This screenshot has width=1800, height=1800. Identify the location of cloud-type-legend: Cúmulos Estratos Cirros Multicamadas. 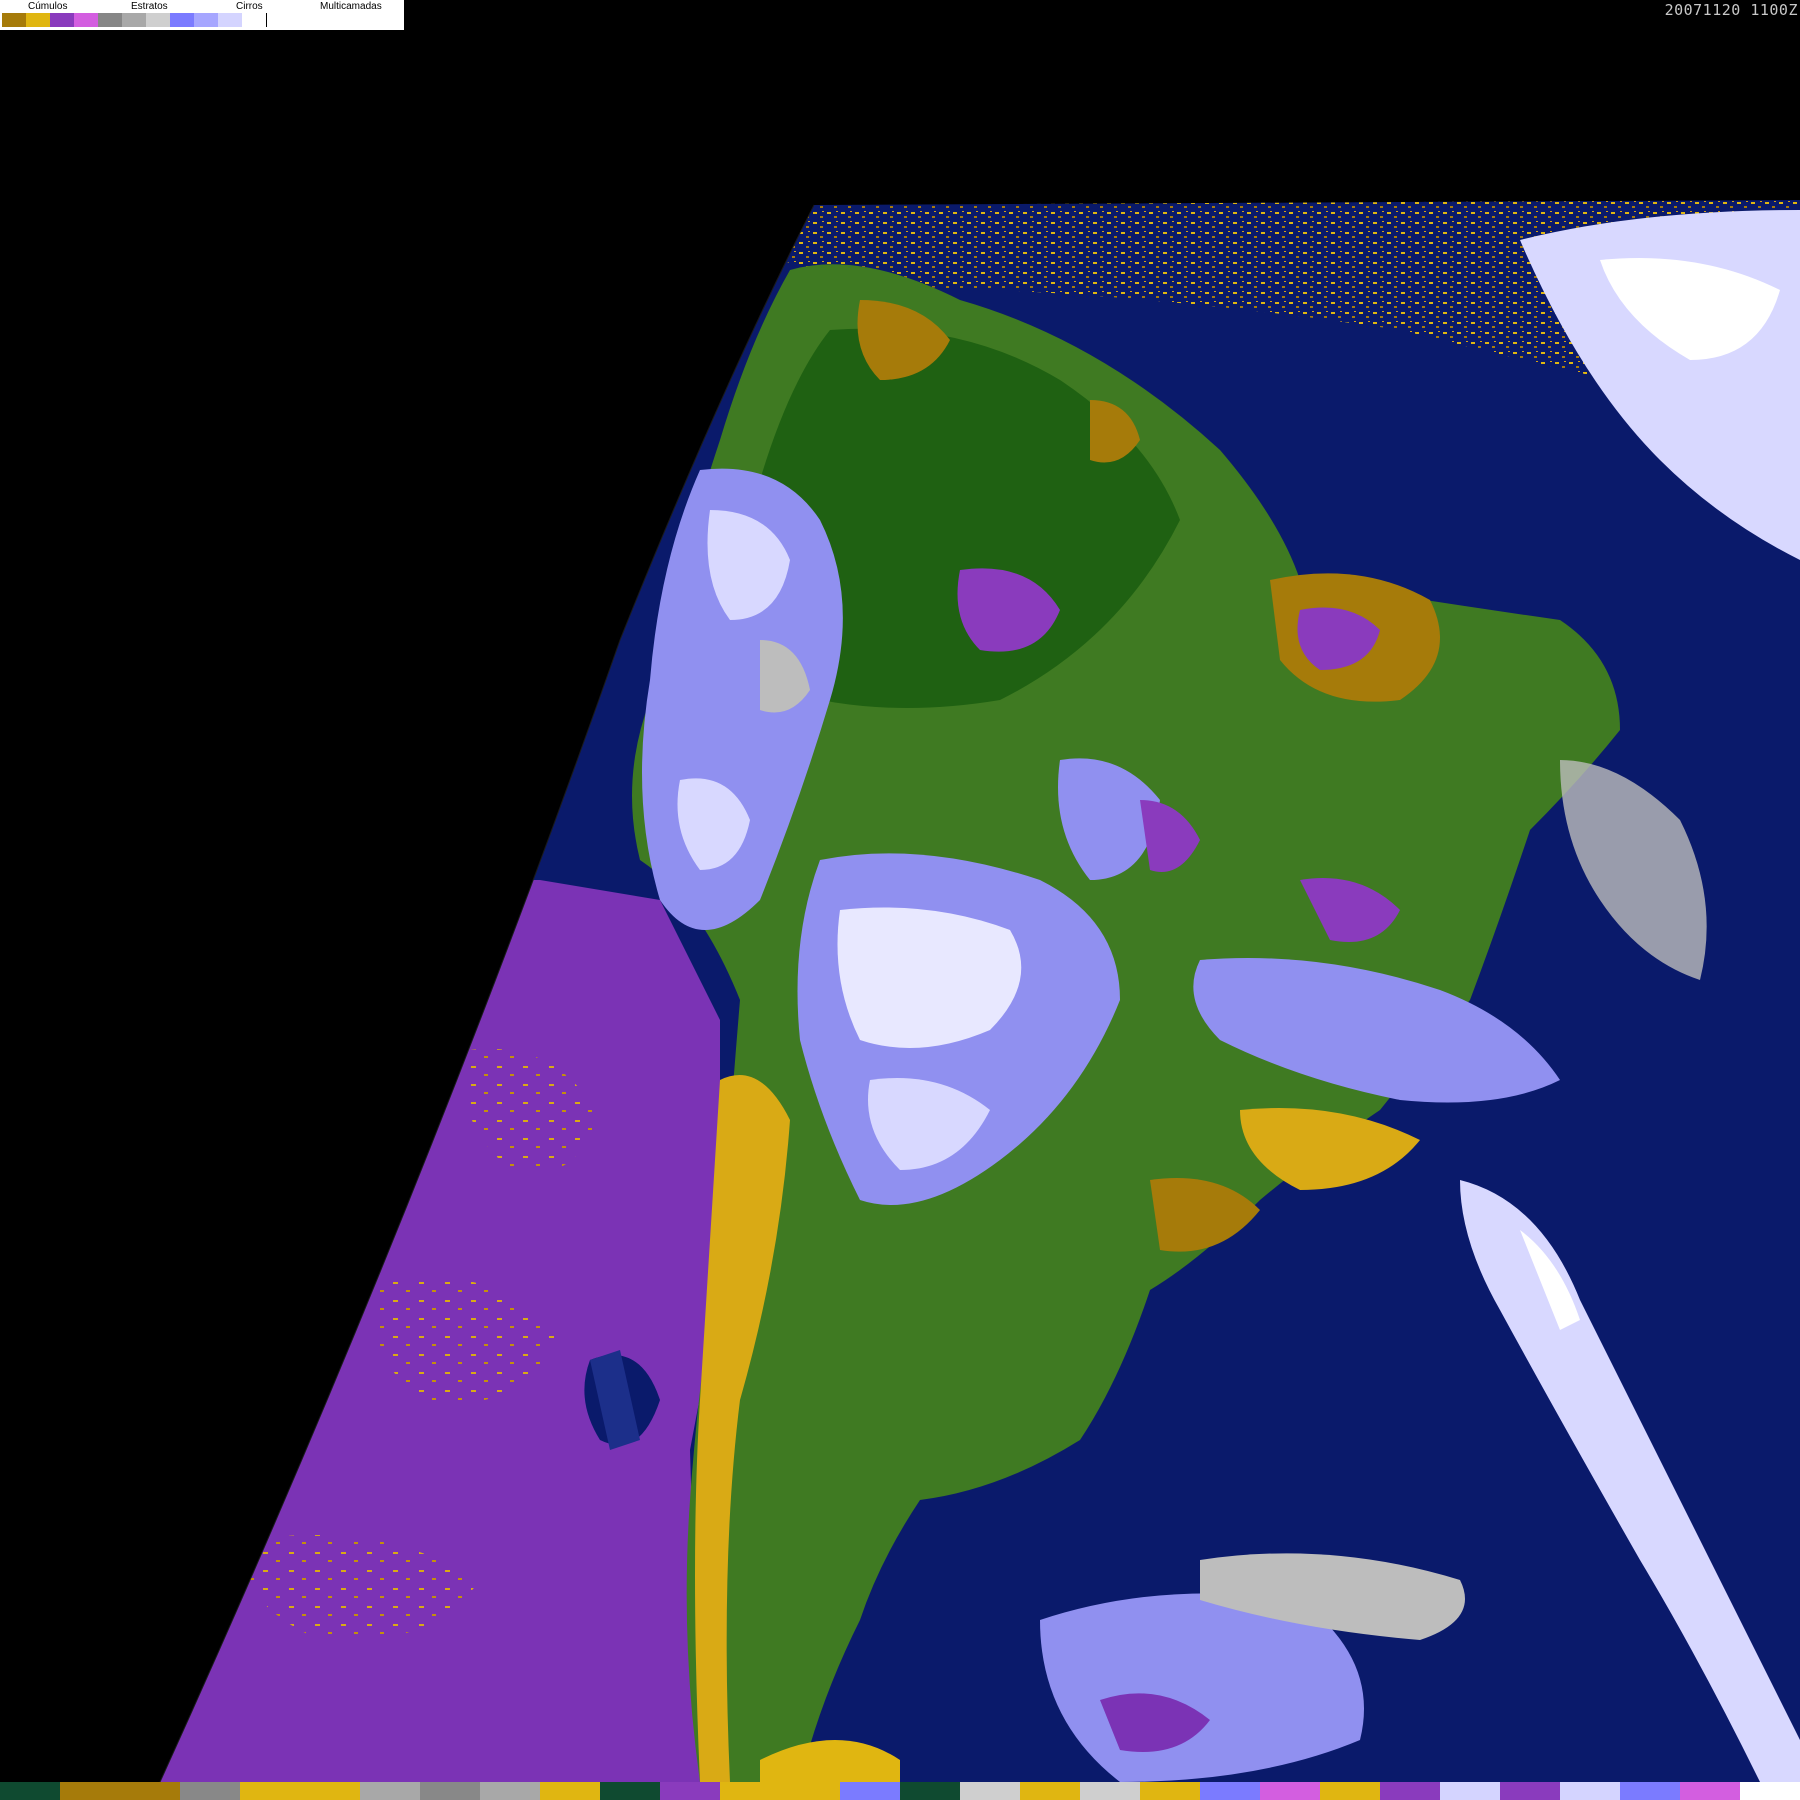
(202, 15).